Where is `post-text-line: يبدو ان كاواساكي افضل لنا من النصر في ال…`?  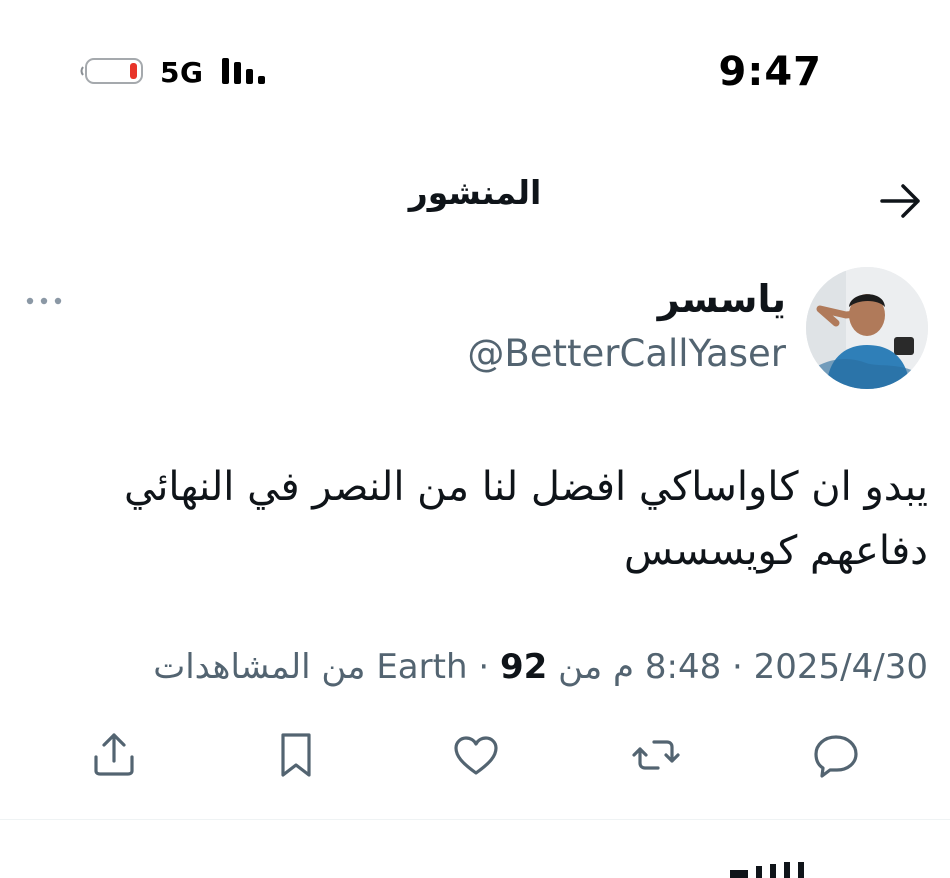 post-text-line: يبدو ان كاواساكي افضل لنا من النصر في ال… is located at coordinates (525, 487).